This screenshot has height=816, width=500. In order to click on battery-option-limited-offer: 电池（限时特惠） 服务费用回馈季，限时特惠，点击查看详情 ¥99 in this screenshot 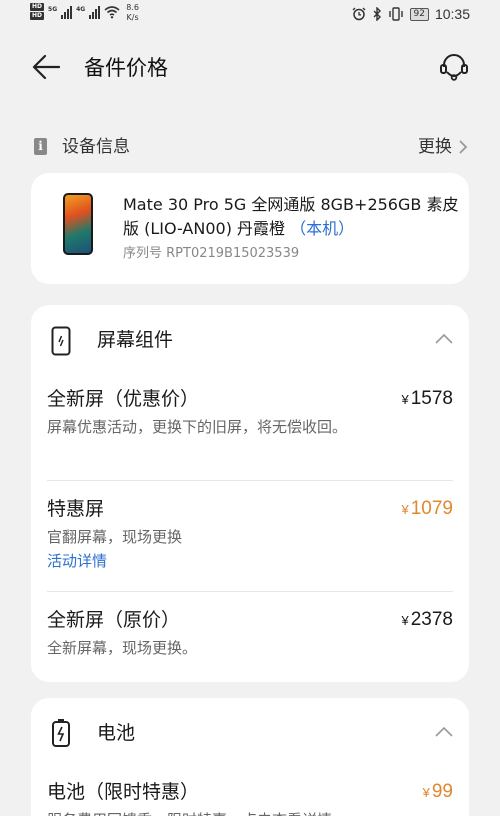, I will do `click(250, 797)`.